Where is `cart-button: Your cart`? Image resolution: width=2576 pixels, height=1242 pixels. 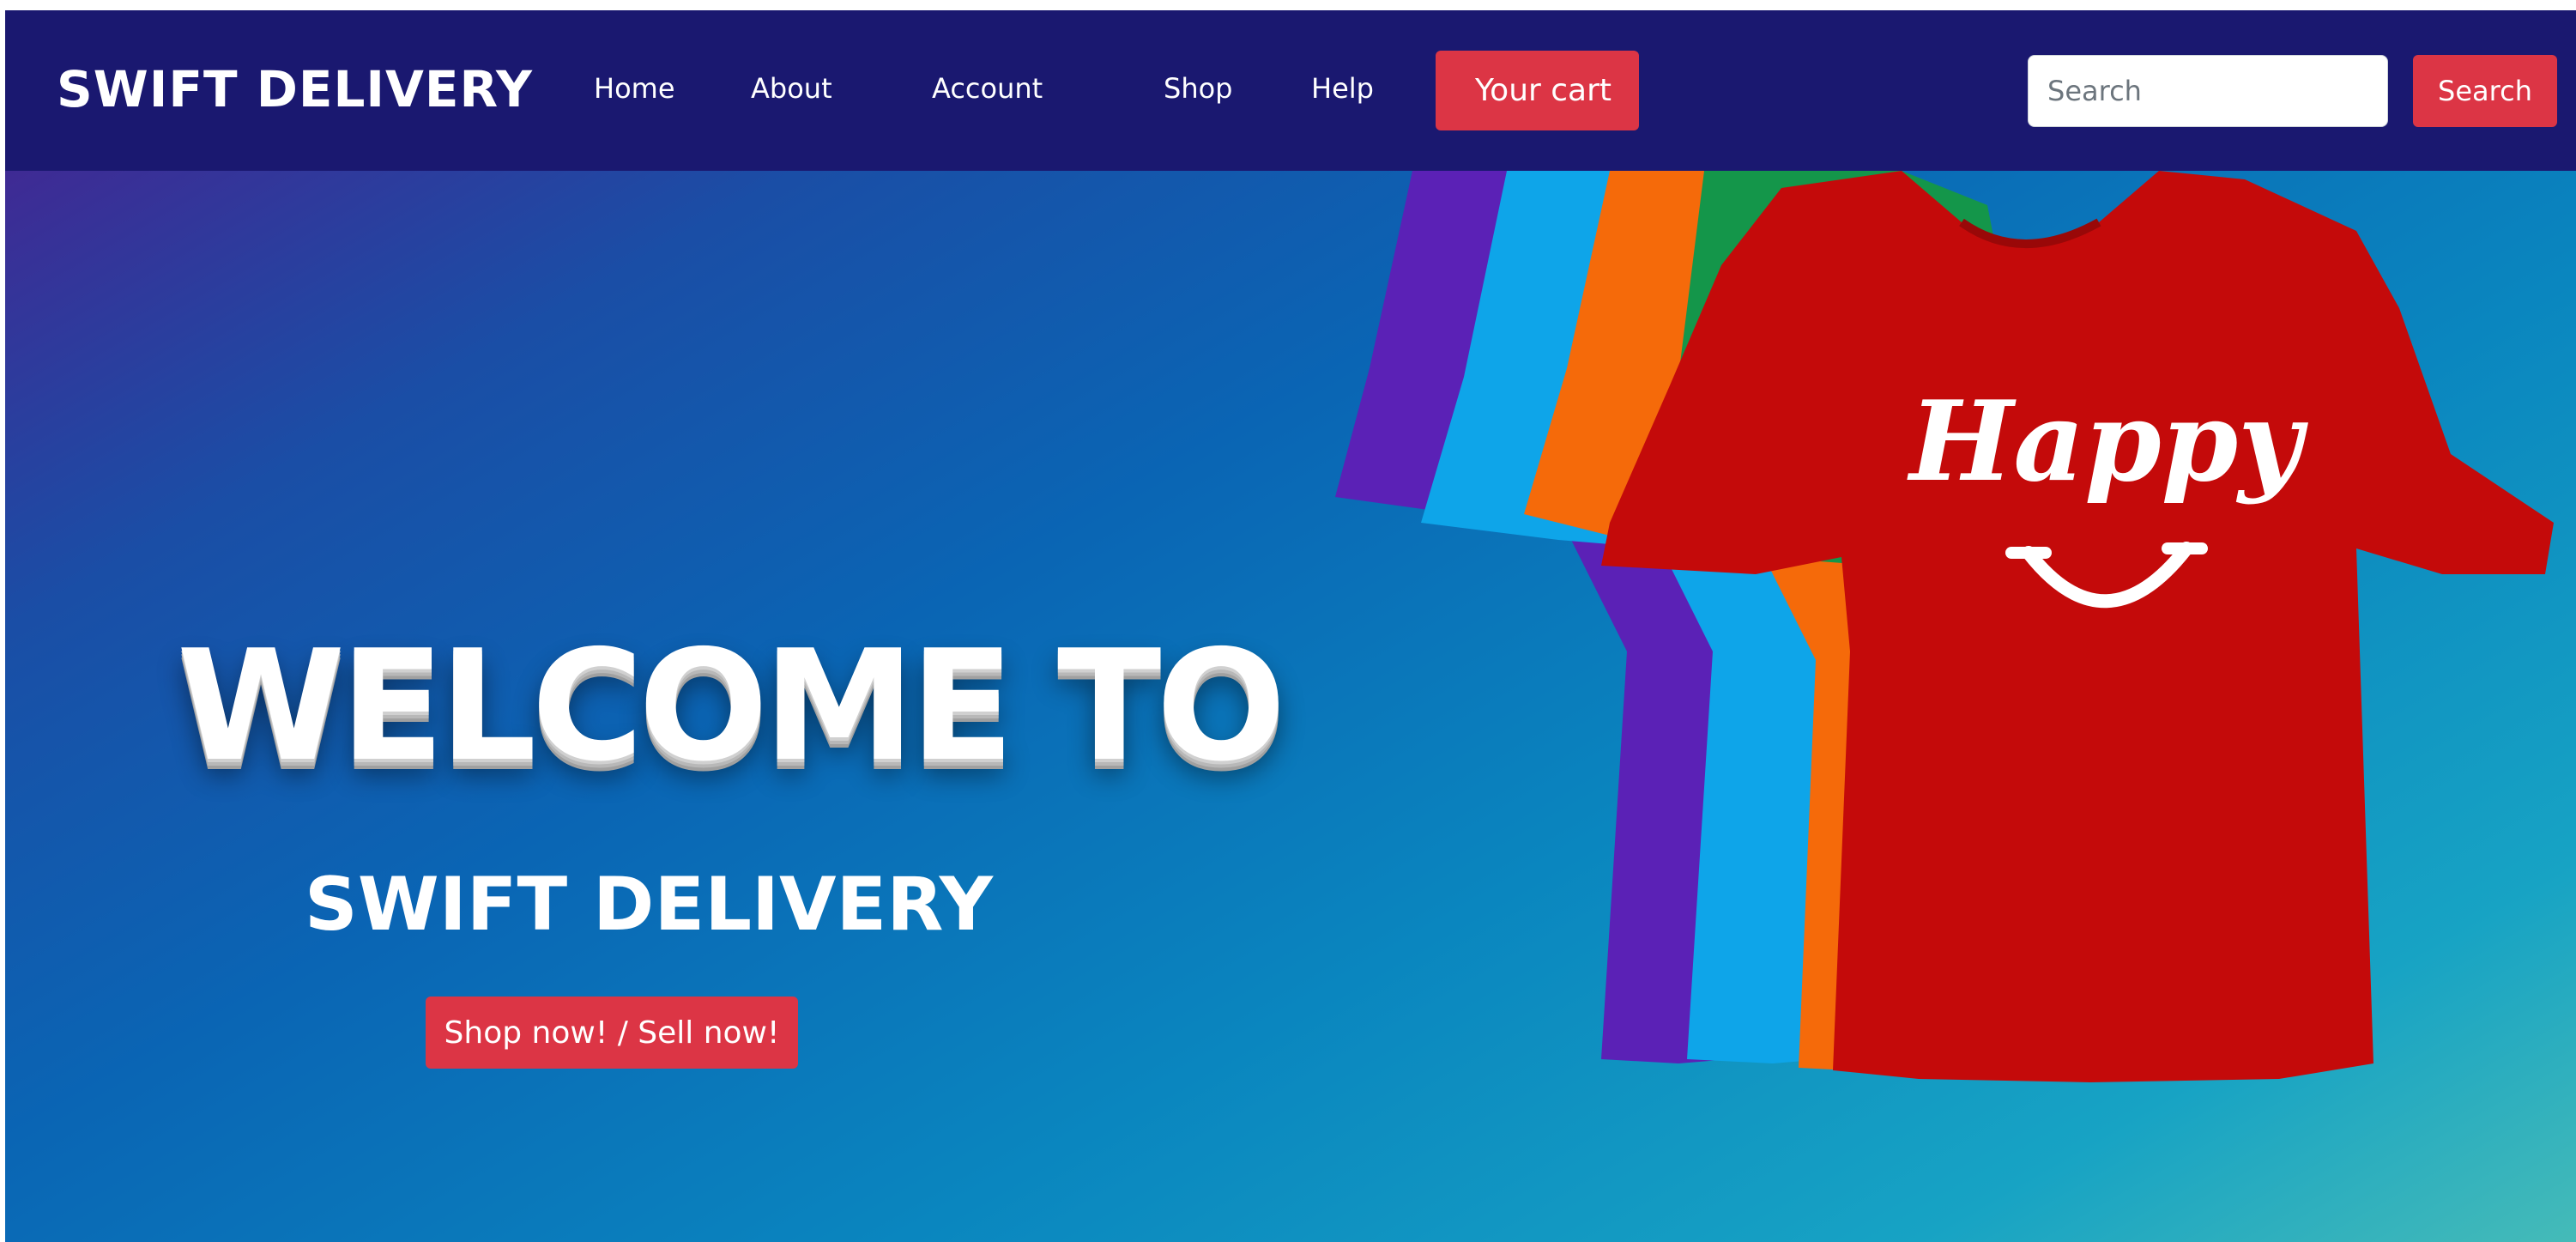
cart-button: Your cart is located at coordinates (1537, 90).